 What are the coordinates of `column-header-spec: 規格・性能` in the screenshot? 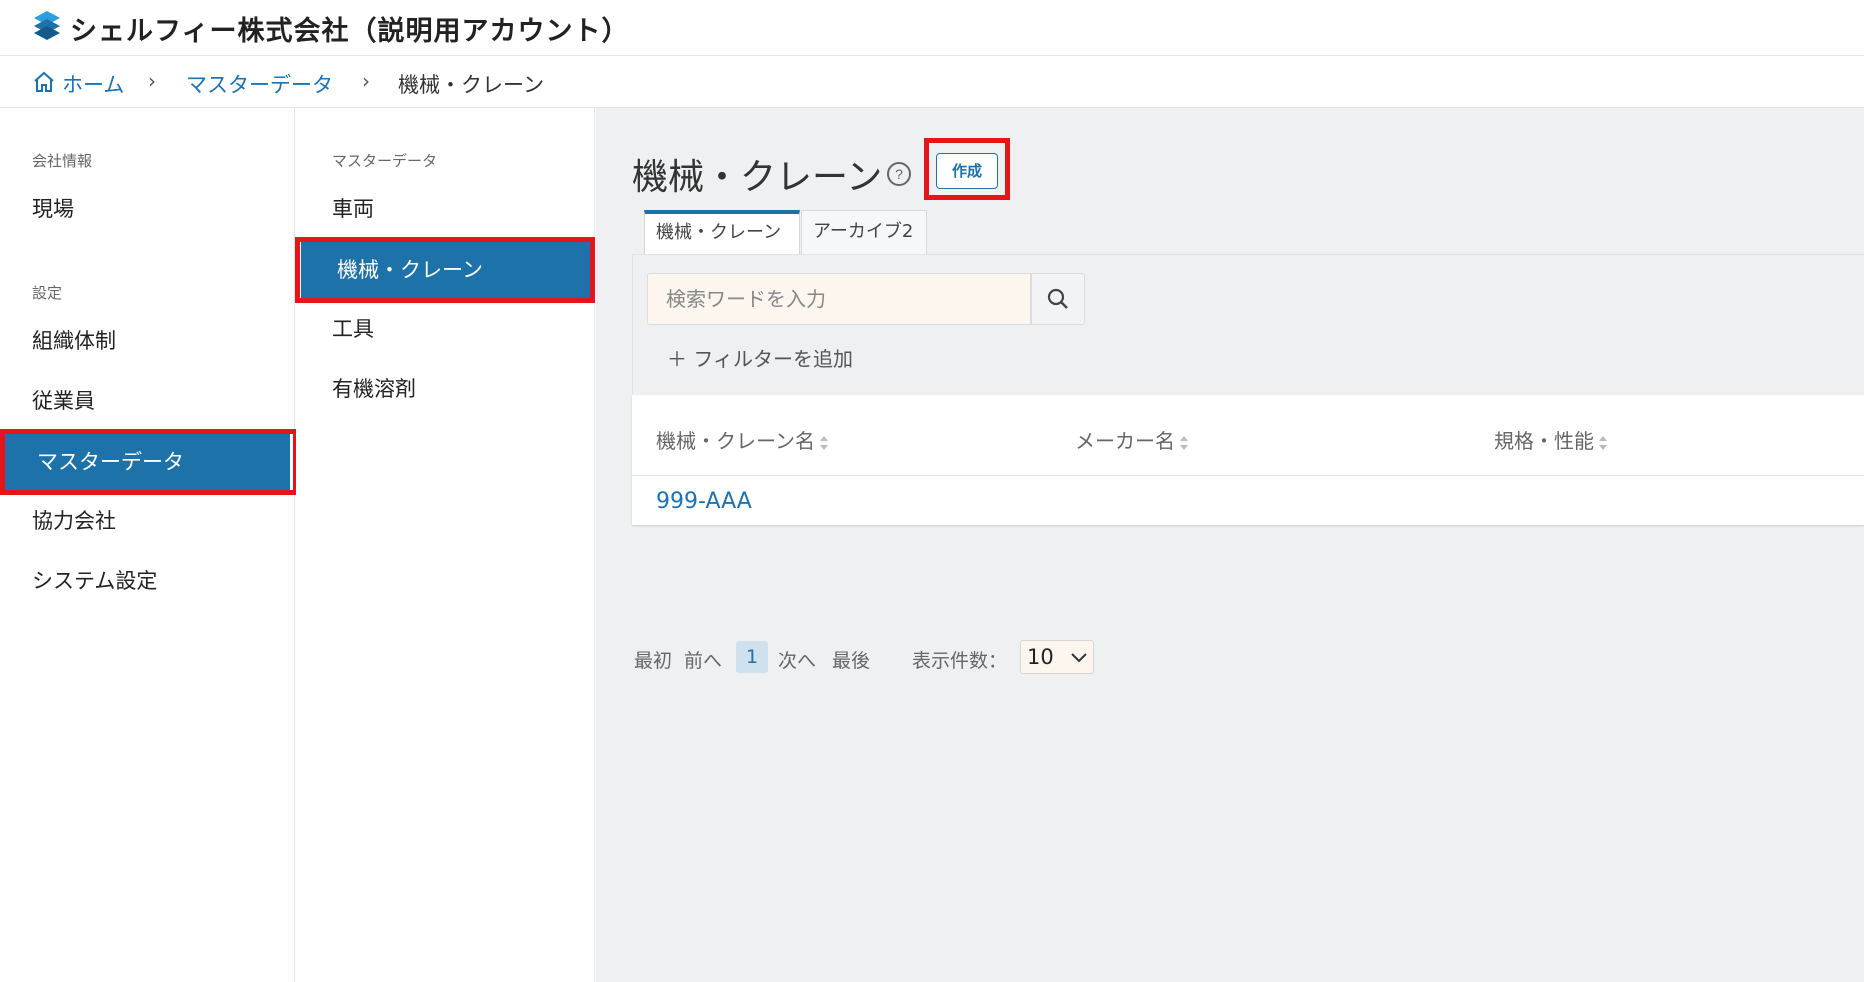 It's located at (1551, 439).